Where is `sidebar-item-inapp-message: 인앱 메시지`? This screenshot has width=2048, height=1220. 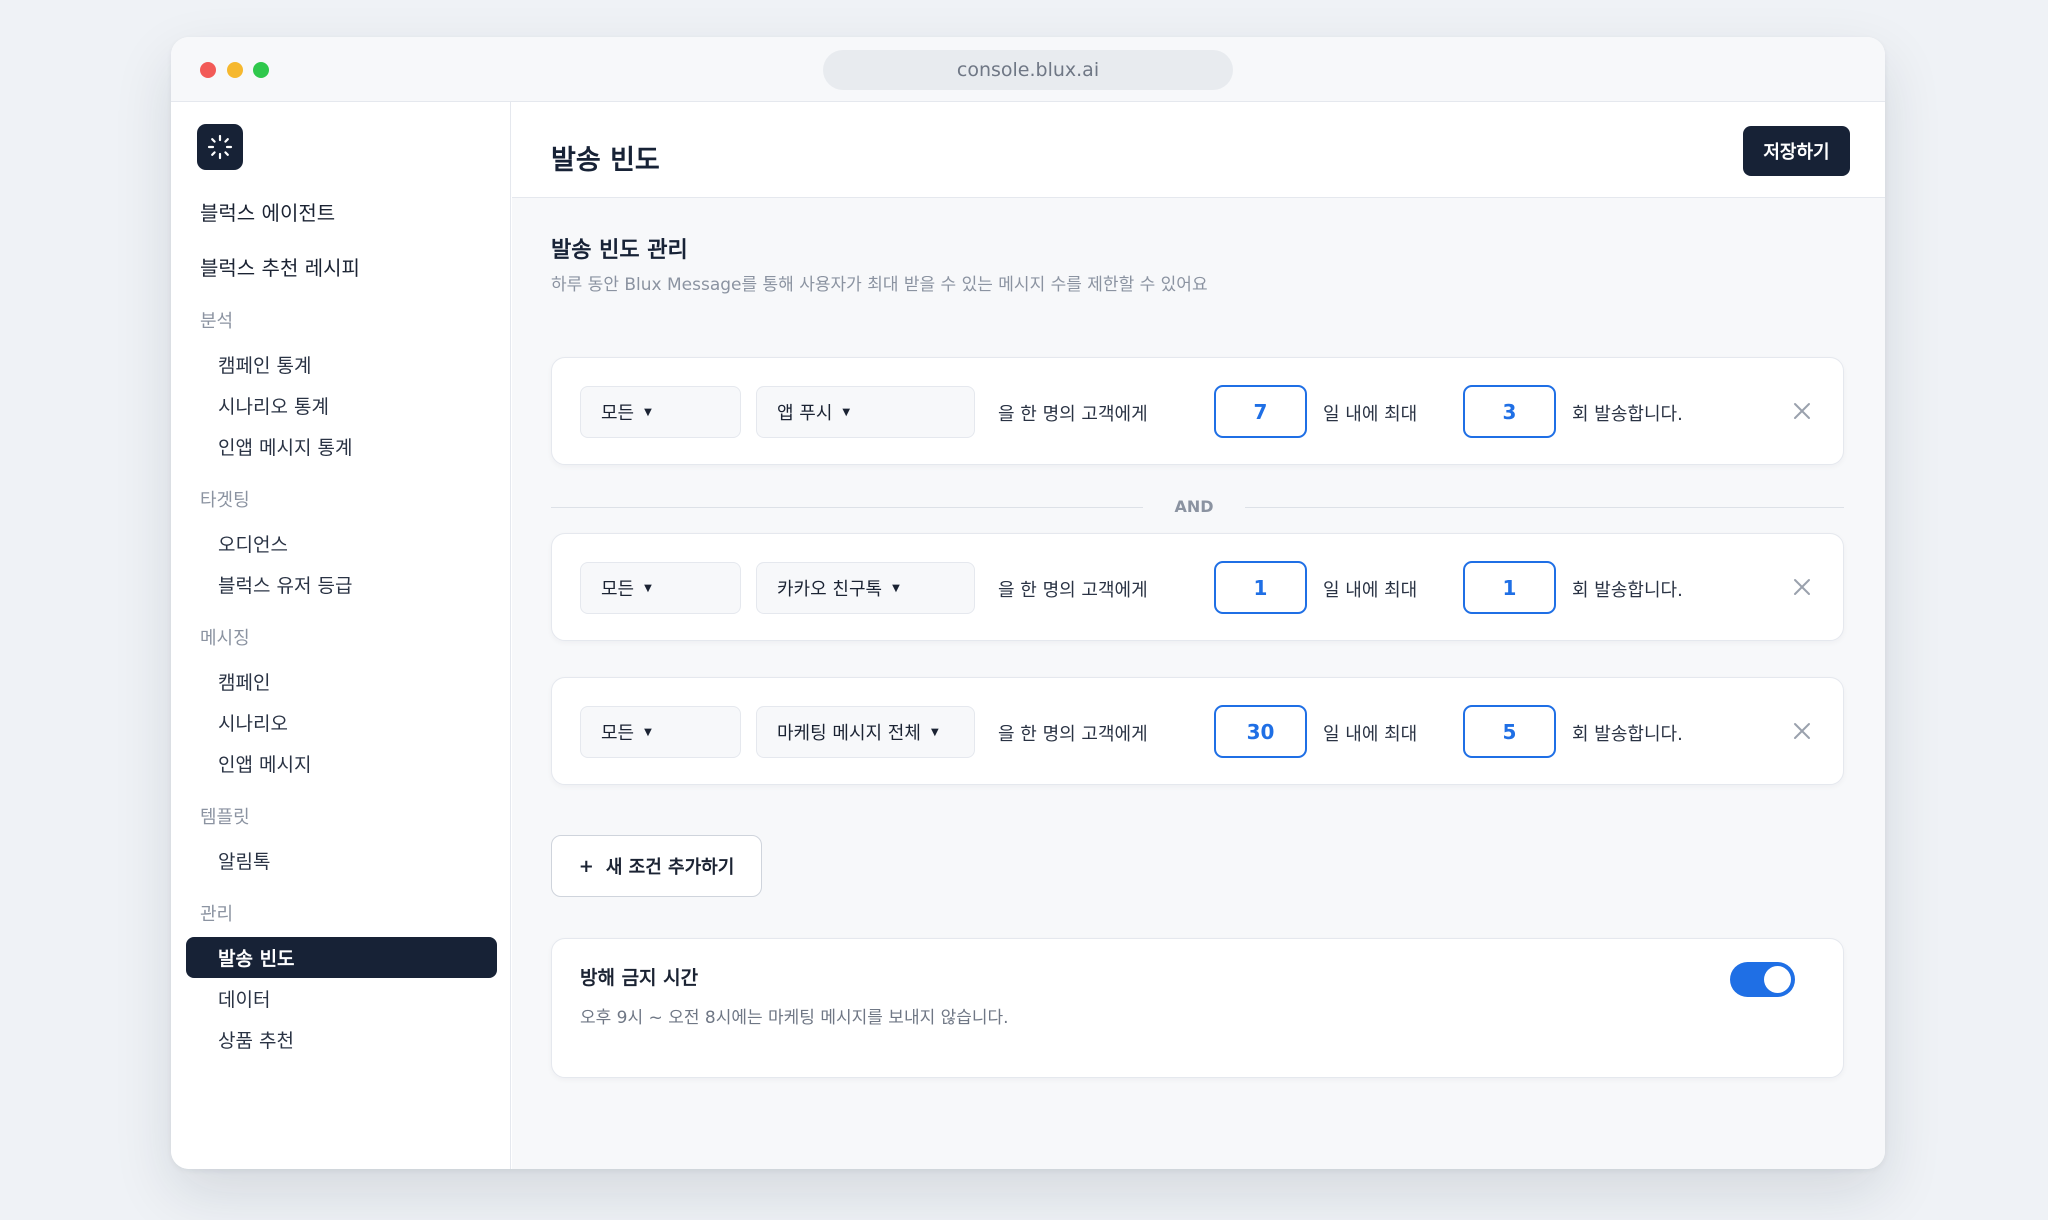 sidebar-item-inapp-message: 인앱 메시지 is located at coordinates (264, 763).